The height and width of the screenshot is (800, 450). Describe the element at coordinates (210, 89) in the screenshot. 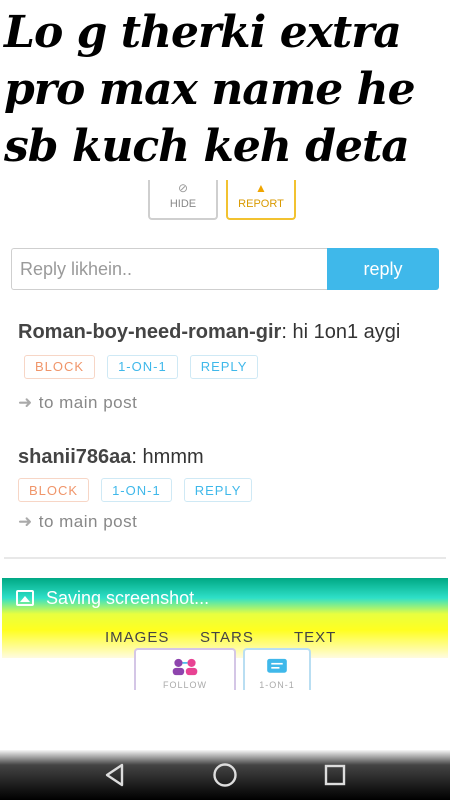

I see `meme-caption-line-2: pro max name he` at that location.